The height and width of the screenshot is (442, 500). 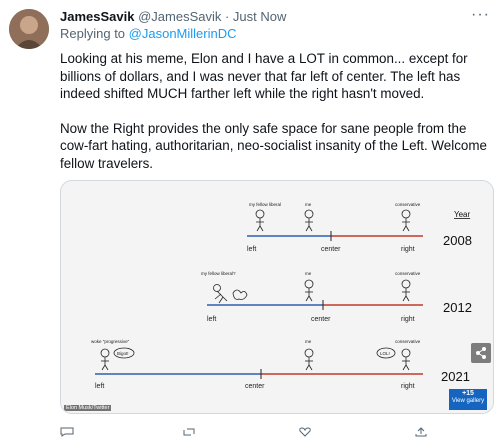 I want to click on tweet-header: JamesSavik @JamesSavik · Just Now, so click(x=173, y=17).